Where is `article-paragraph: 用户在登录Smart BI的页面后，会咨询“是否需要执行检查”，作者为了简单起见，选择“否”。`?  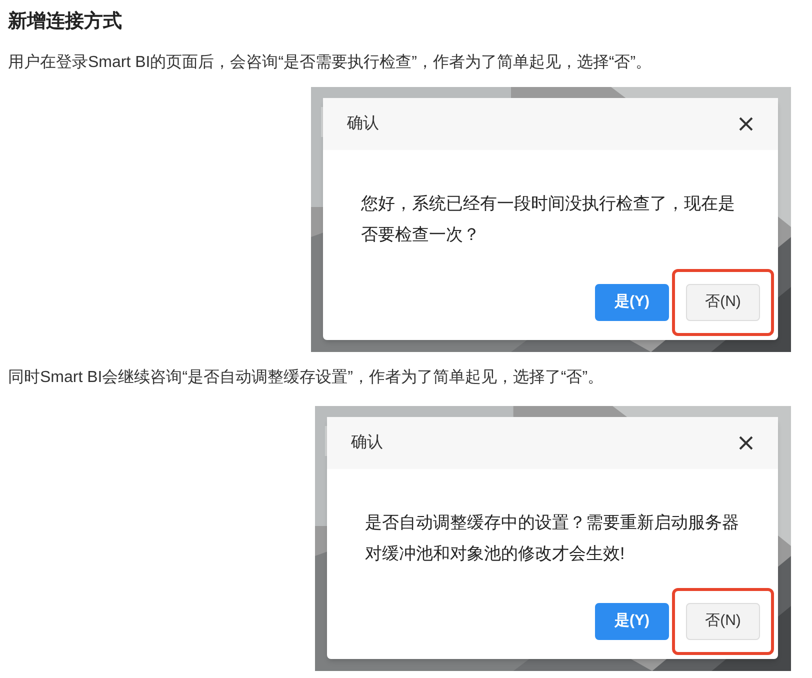 article-paragraph: 用户在登录Smart BI的页面后，会咨询“是否需要执行检查”，作者为了简单起见，选择“否”。 is located at coordinates (330, 62).